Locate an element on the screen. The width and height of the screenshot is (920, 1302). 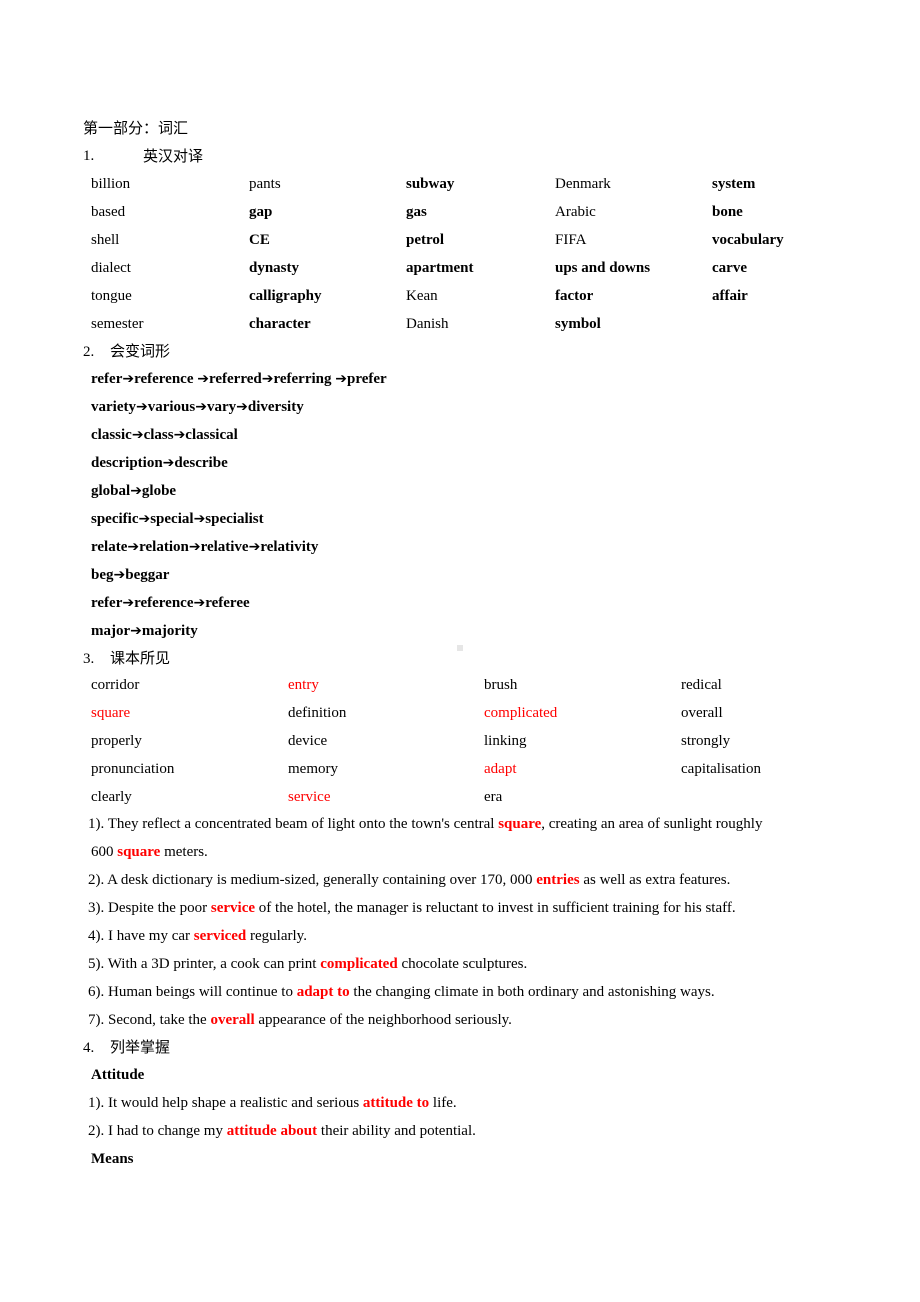
textbook-word-cell: square is located at coordinates (111, 713).